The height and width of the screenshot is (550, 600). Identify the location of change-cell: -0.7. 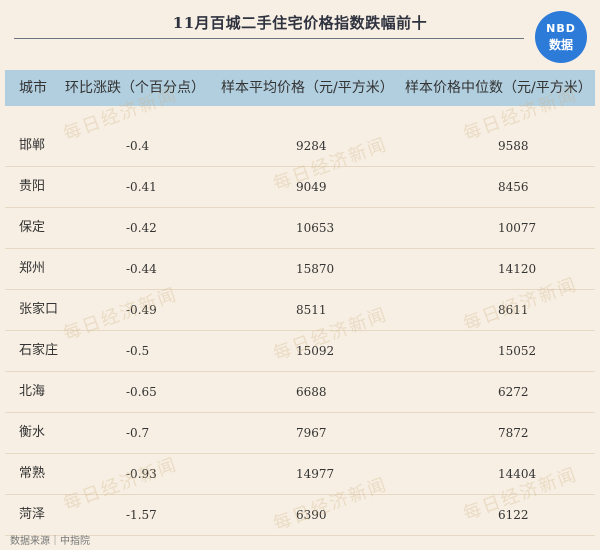
(138, 433).